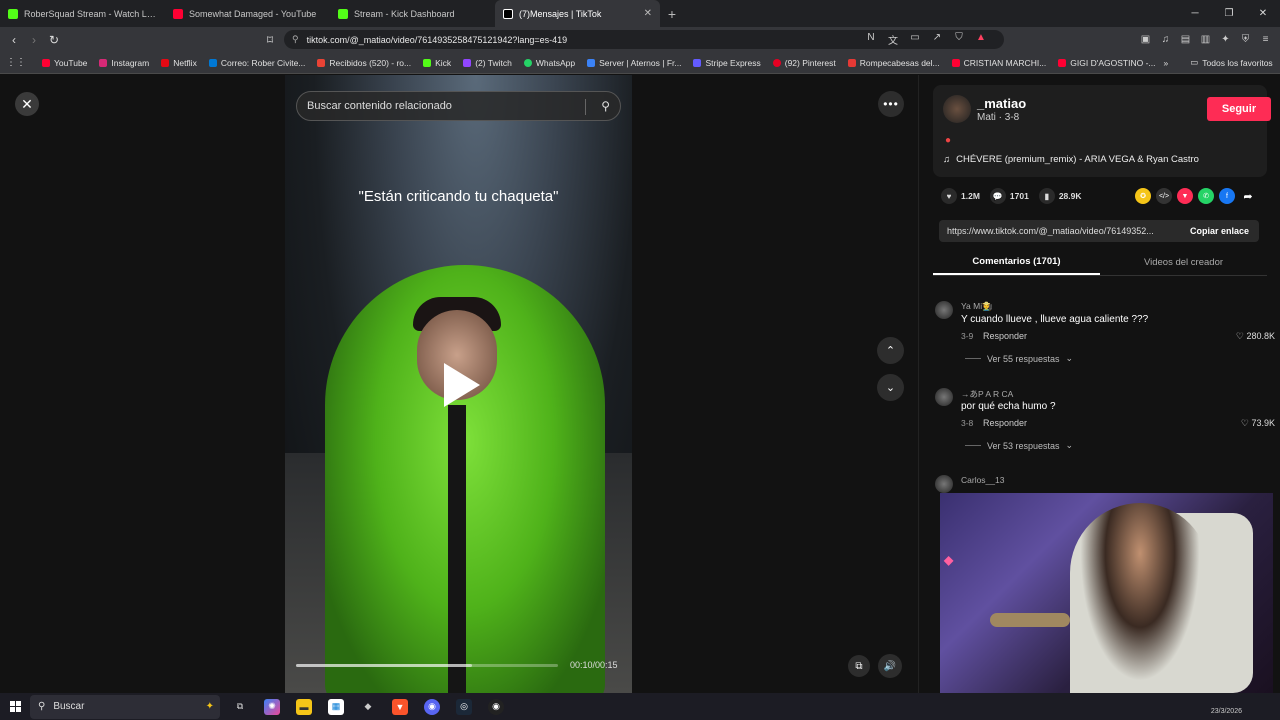 The width and height of the screenshot is (1280, 720). What do you see at coordinates (1265, 39) in the screenshot?
I see `menu-icon: ≡` at bounding box center [1265, 39].